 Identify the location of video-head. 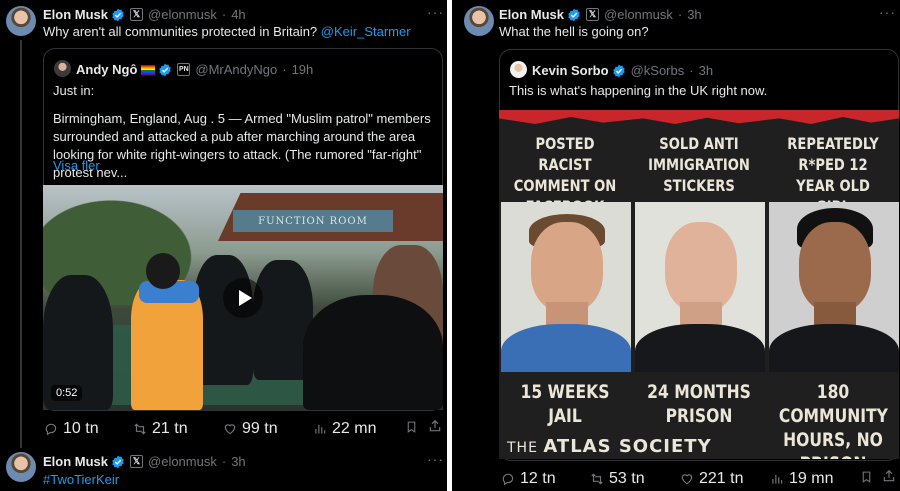
(163, 271).